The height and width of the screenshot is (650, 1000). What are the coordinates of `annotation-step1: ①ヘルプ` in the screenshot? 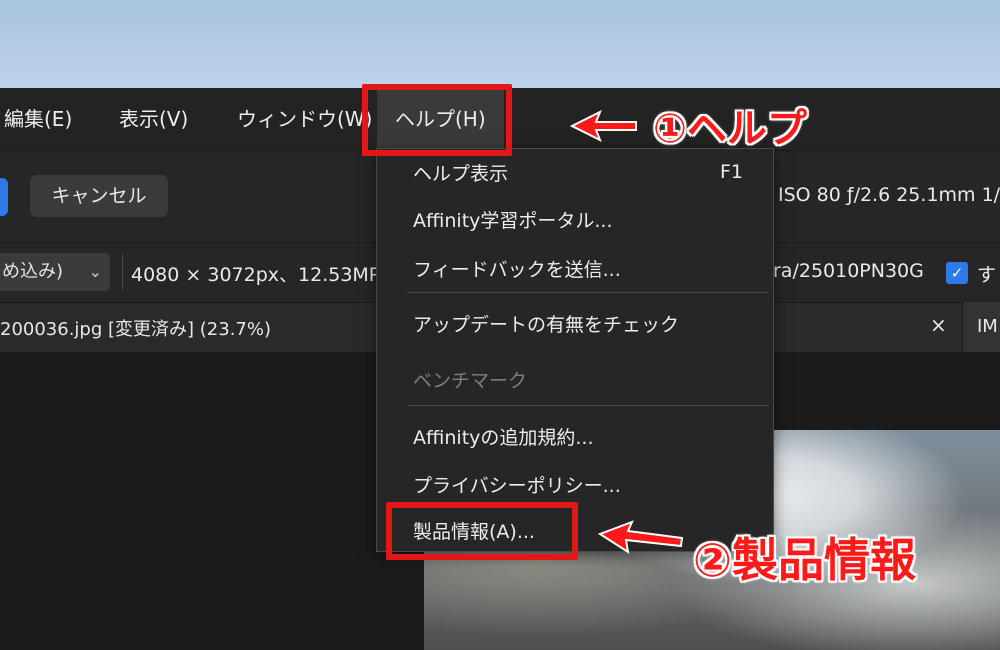 It's located at (730, 129).